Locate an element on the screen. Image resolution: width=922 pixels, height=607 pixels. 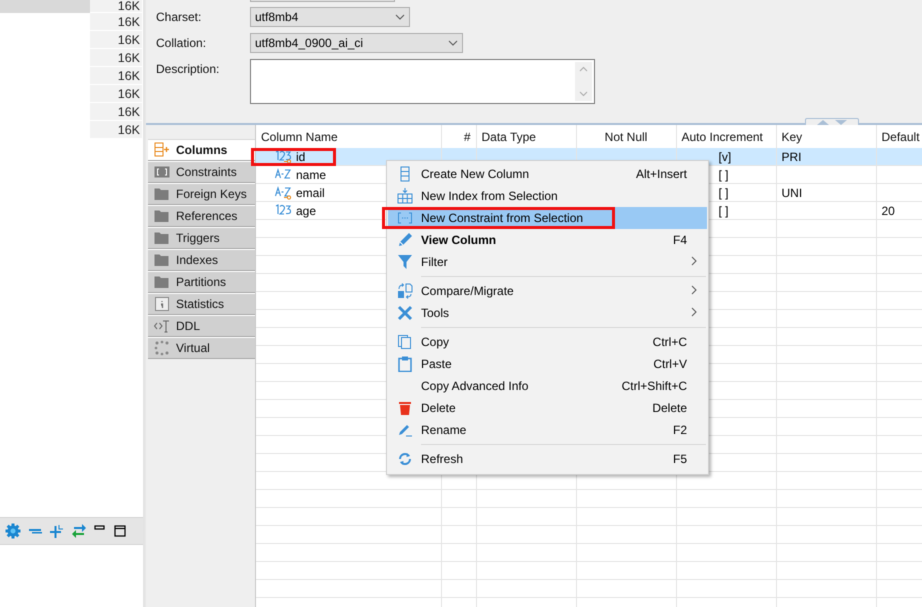
clipboard-icon is located at coordinates (404, 364).